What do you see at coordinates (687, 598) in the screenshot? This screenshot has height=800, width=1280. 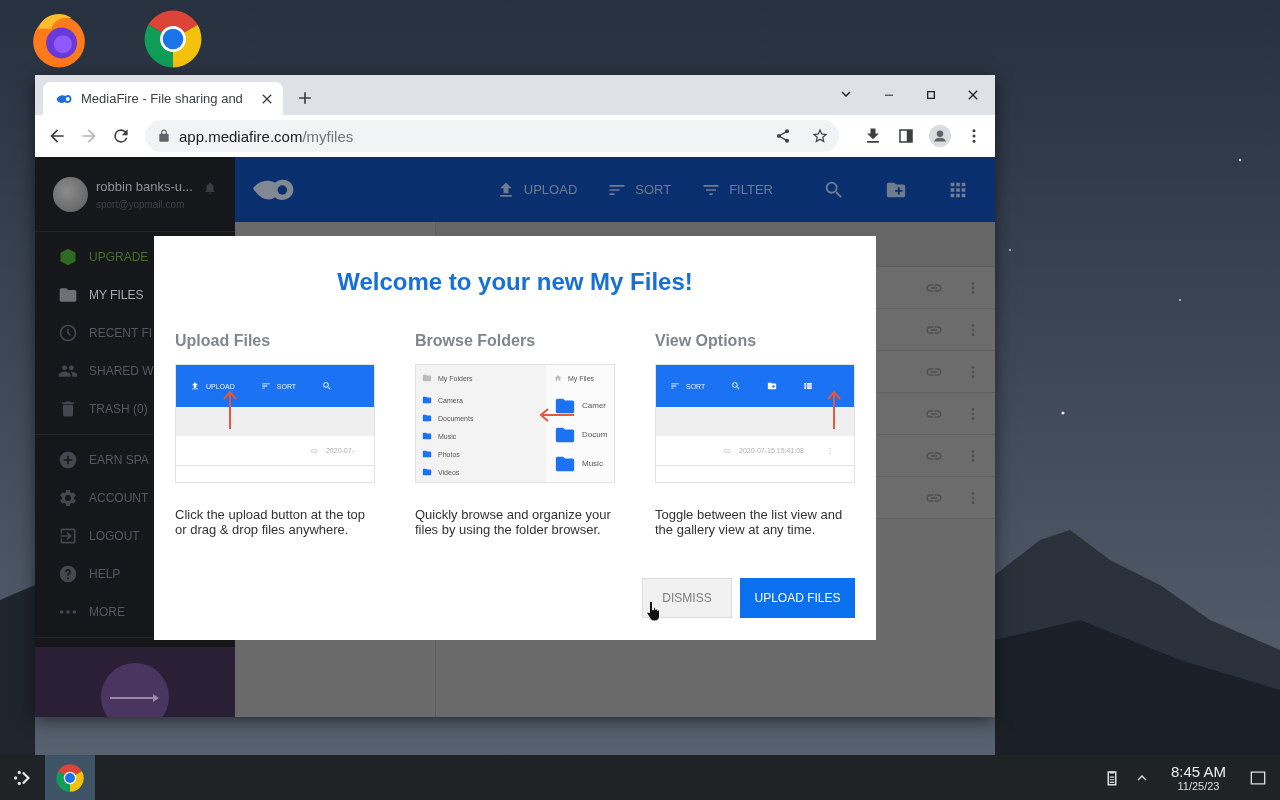 I see `dismiss-button: DISMISS` at bounding box center [687, 598].